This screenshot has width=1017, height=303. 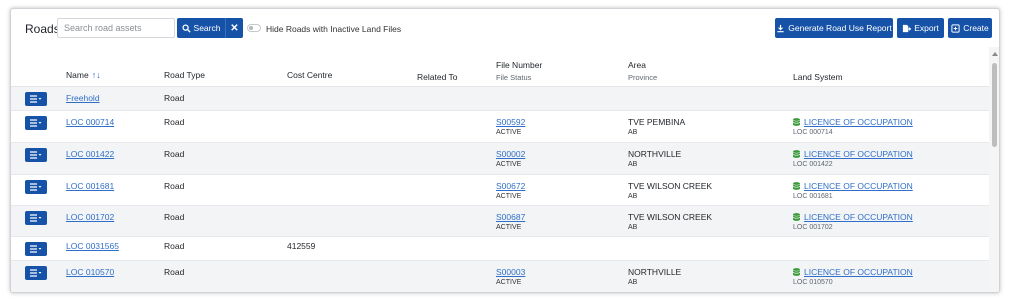 I want to click on land-system-id: LOC 010570, so click(x=813, y=282).